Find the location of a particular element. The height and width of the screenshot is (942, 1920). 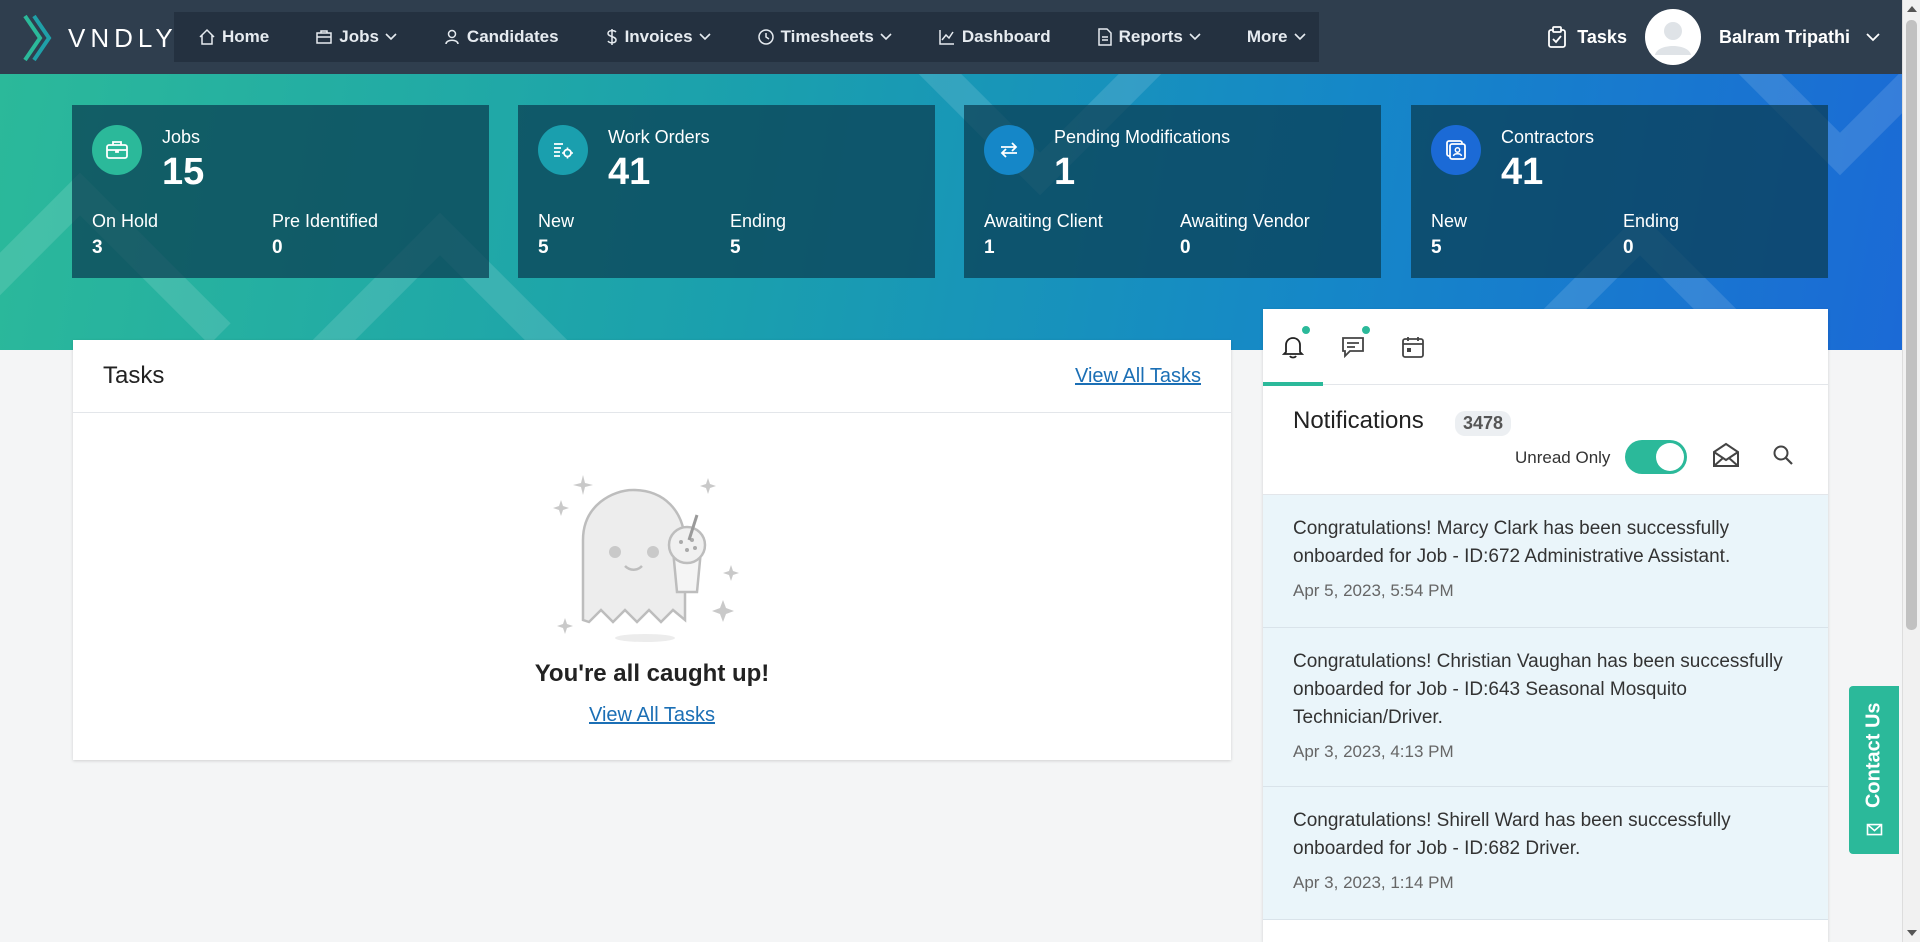

unread-only-label: Unread Only is located at coordinates (1563, 457).